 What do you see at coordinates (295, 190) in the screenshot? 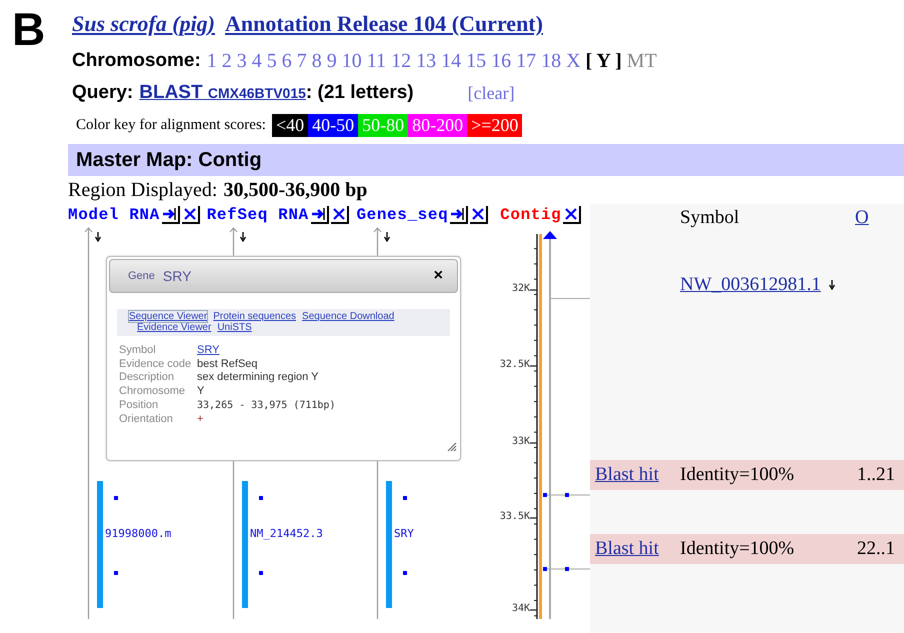
I see `region-value: 30,500-36,900 bp` at bounding box center [295, 190].